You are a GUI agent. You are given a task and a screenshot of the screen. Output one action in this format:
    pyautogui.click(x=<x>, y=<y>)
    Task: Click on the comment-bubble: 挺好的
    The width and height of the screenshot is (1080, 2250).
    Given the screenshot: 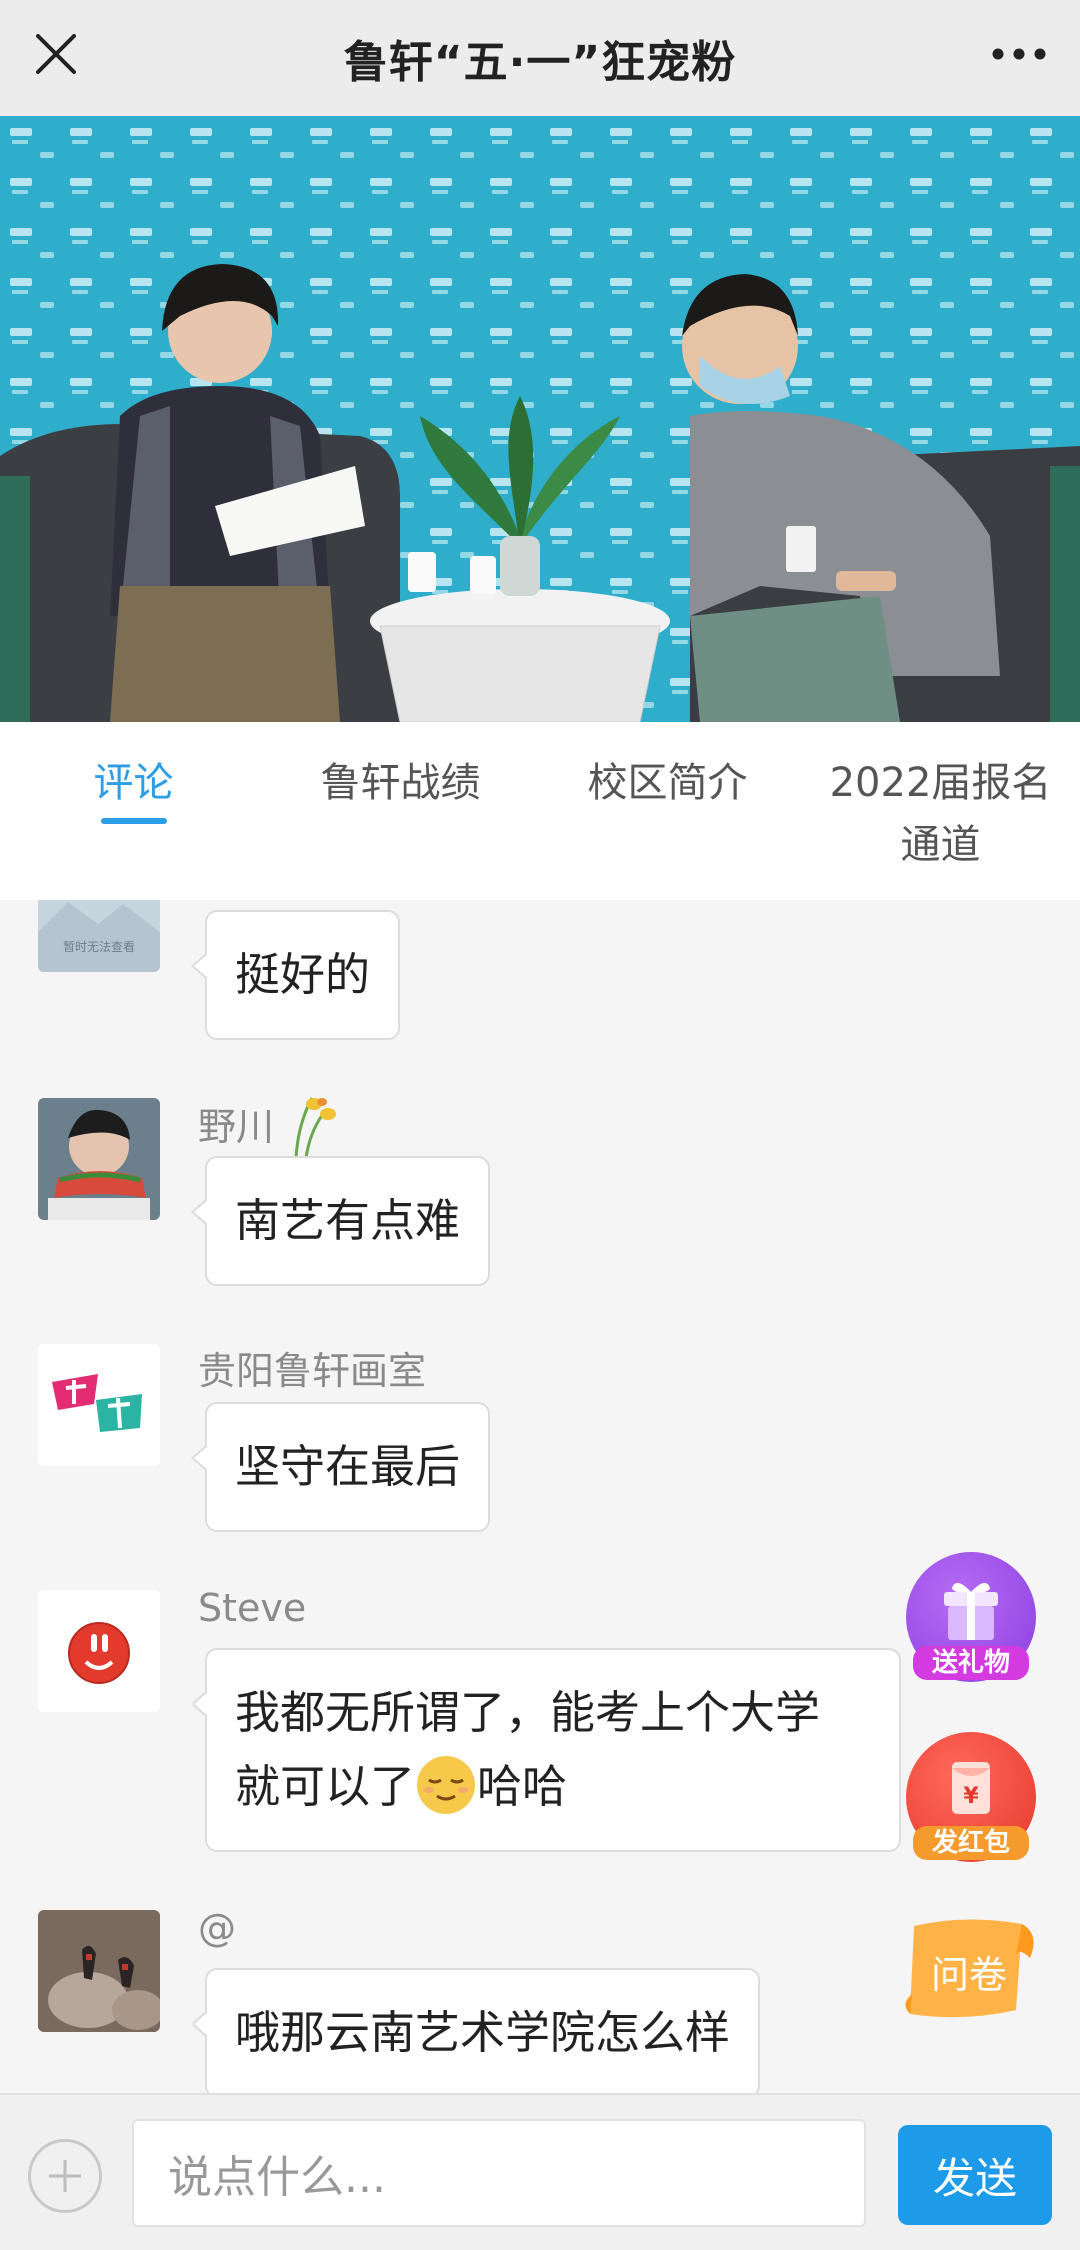 What is the action you would take?
    pyautogui.click(x=295, y=975)
    